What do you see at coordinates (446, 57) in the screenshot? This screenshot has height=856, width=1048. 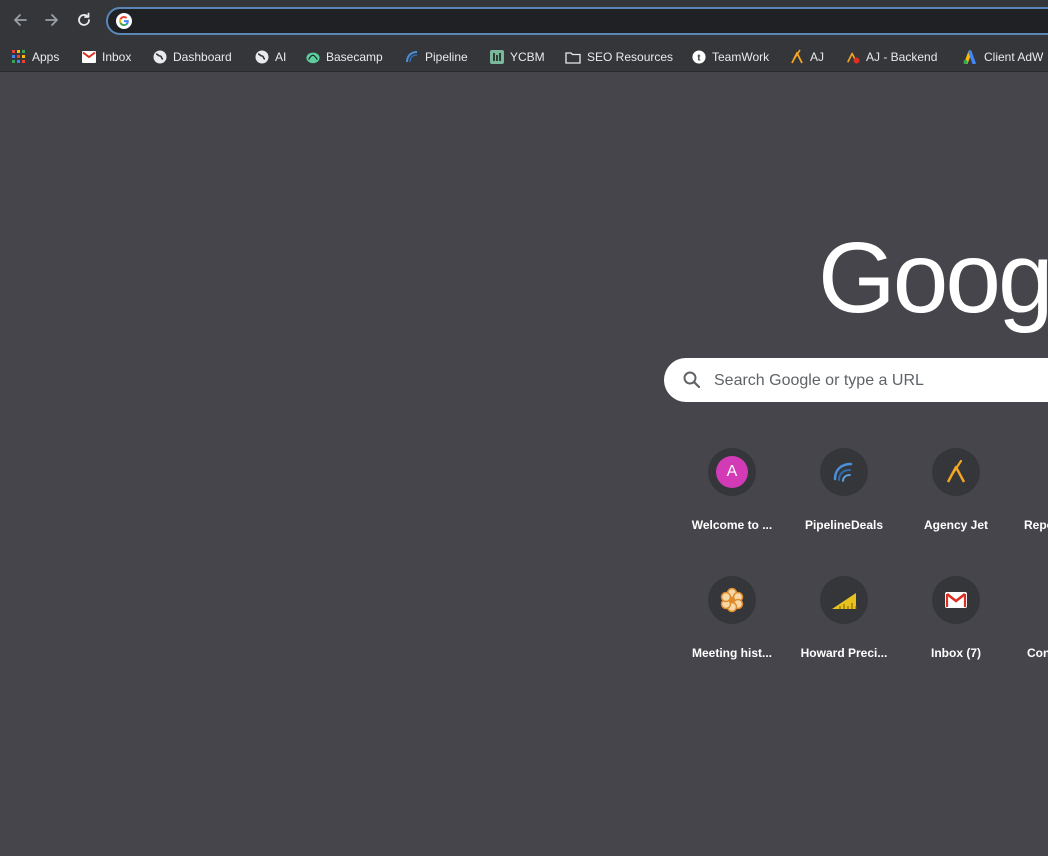 I see `bookmark-label: Pipeline` at bounding box center [446, 57].